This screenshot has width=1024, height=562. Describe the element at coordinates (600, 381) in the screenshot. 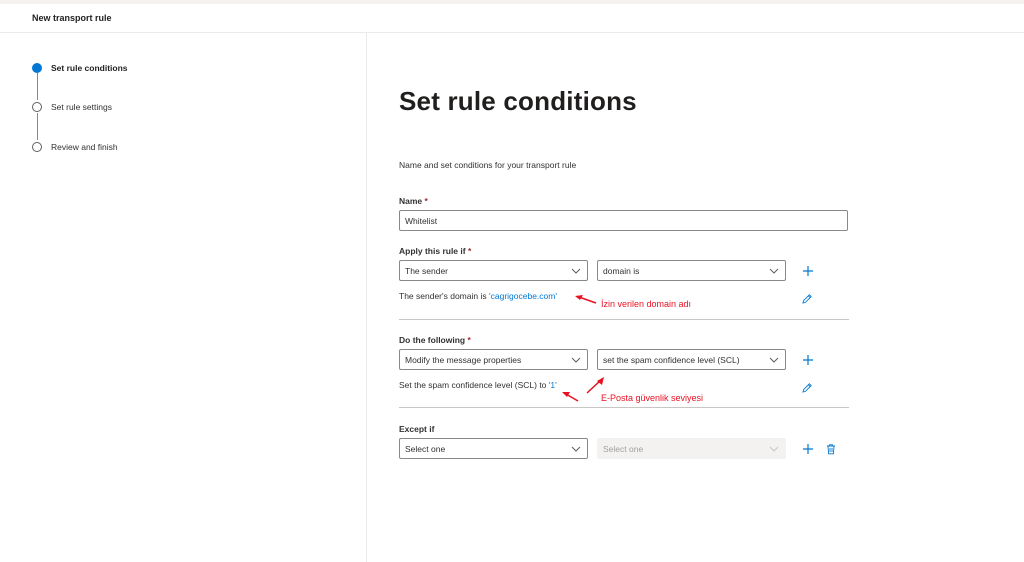

I see `annotation-arrowhead` at that location.